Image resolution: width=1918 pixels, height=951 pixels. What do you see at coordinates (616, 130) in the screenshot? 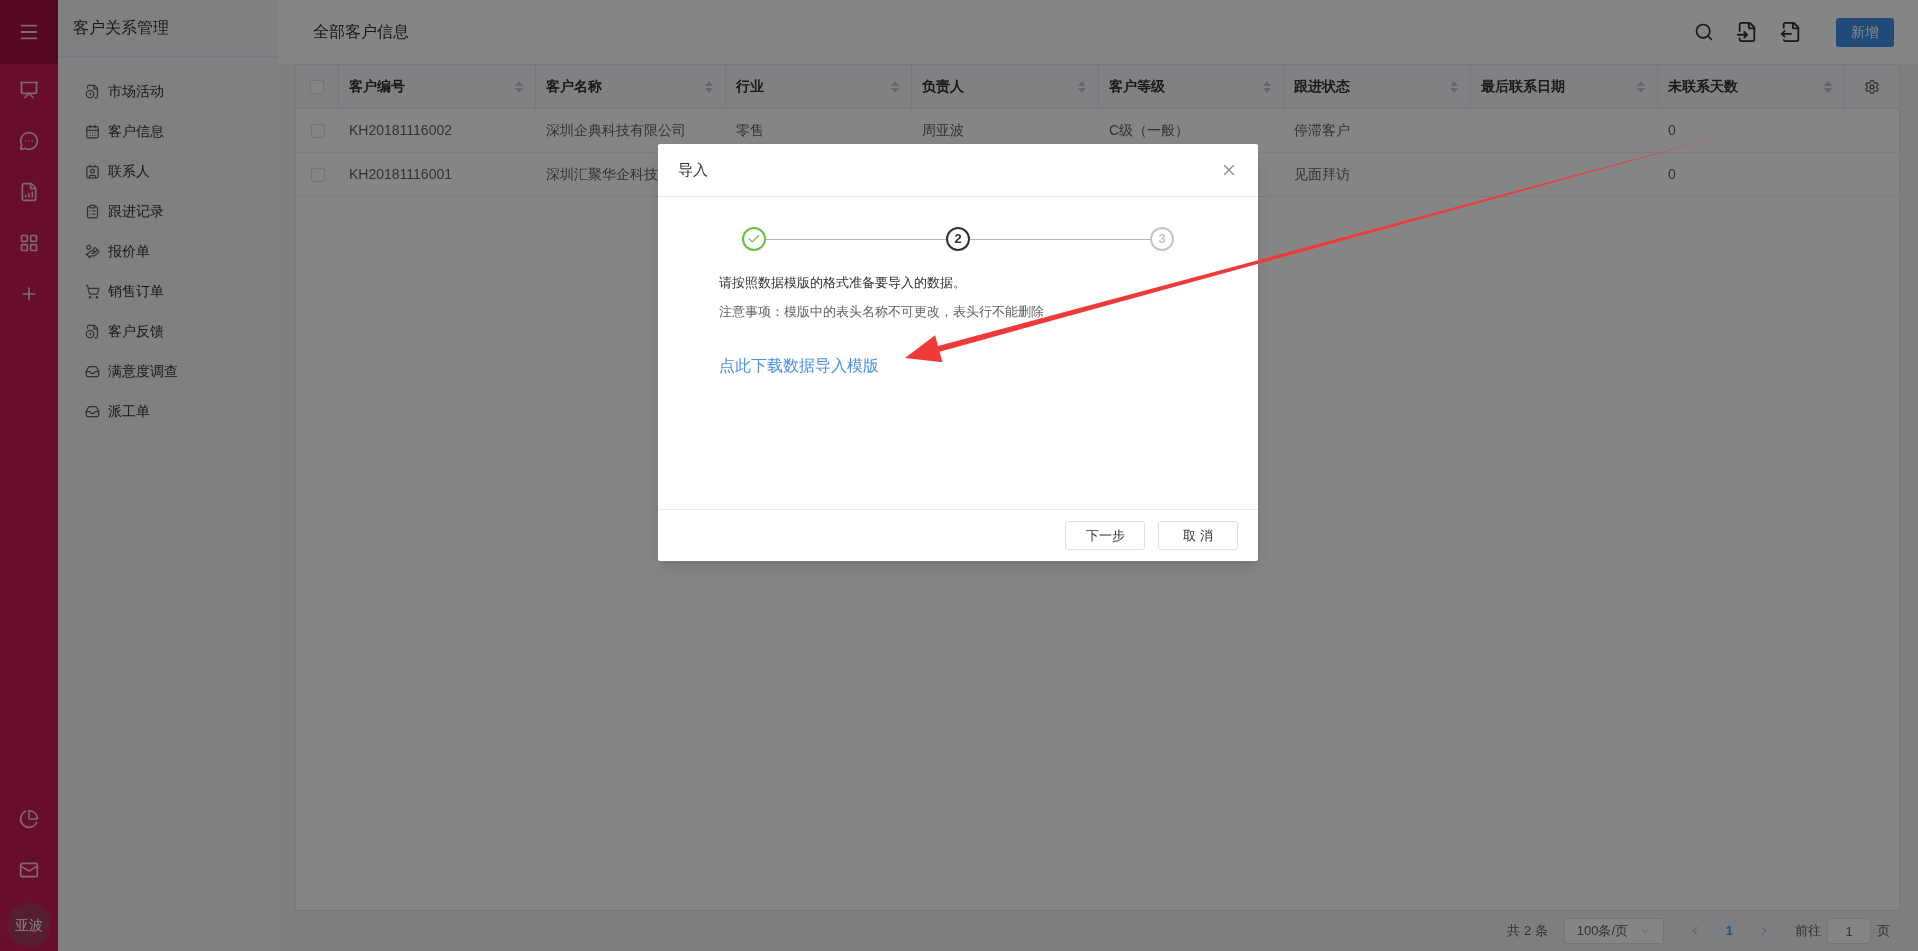
I see `table-cell-text: 深圳企典科技有限公司` at bounding box center [616, 130].